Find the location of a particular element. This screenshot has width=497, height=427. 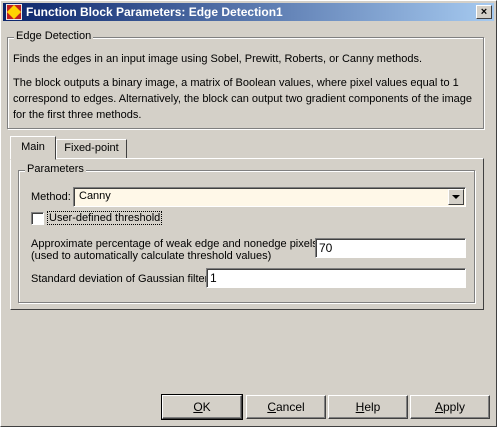

simulink-app-icon is located at coordinates (14, 12).